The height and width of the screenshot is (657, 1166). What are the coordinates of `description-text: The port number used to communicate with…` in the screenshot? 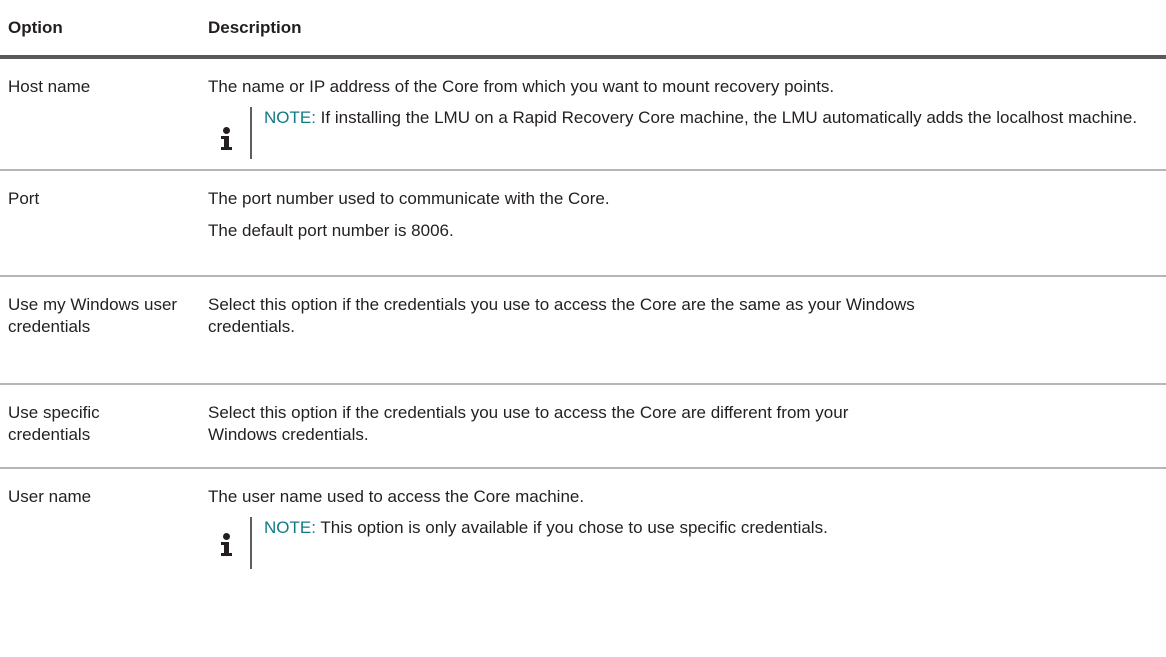 It's located at (409, 198).